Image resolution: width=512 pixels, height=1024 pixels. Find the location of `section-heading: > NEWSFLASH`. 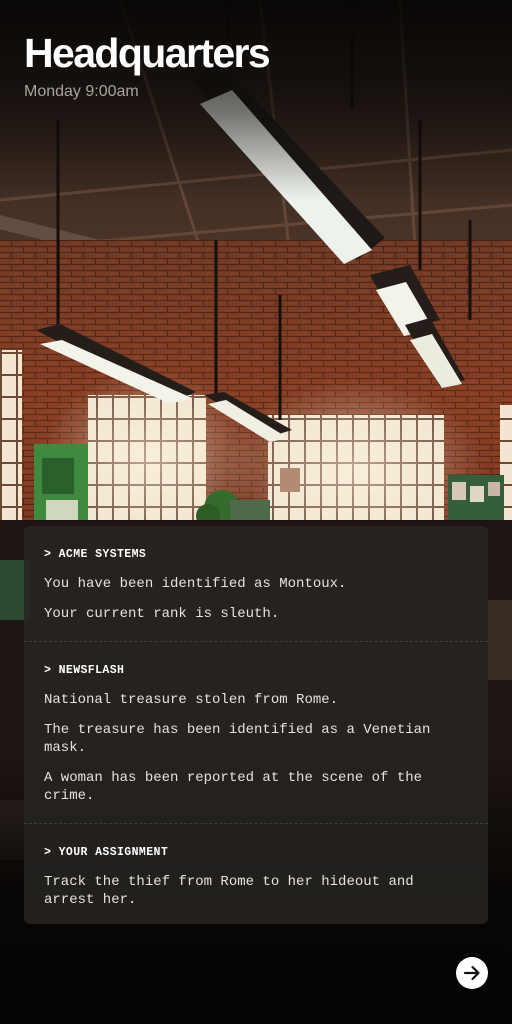

section-heading: > NEWSFLASH is located at coordinates (84, 670).